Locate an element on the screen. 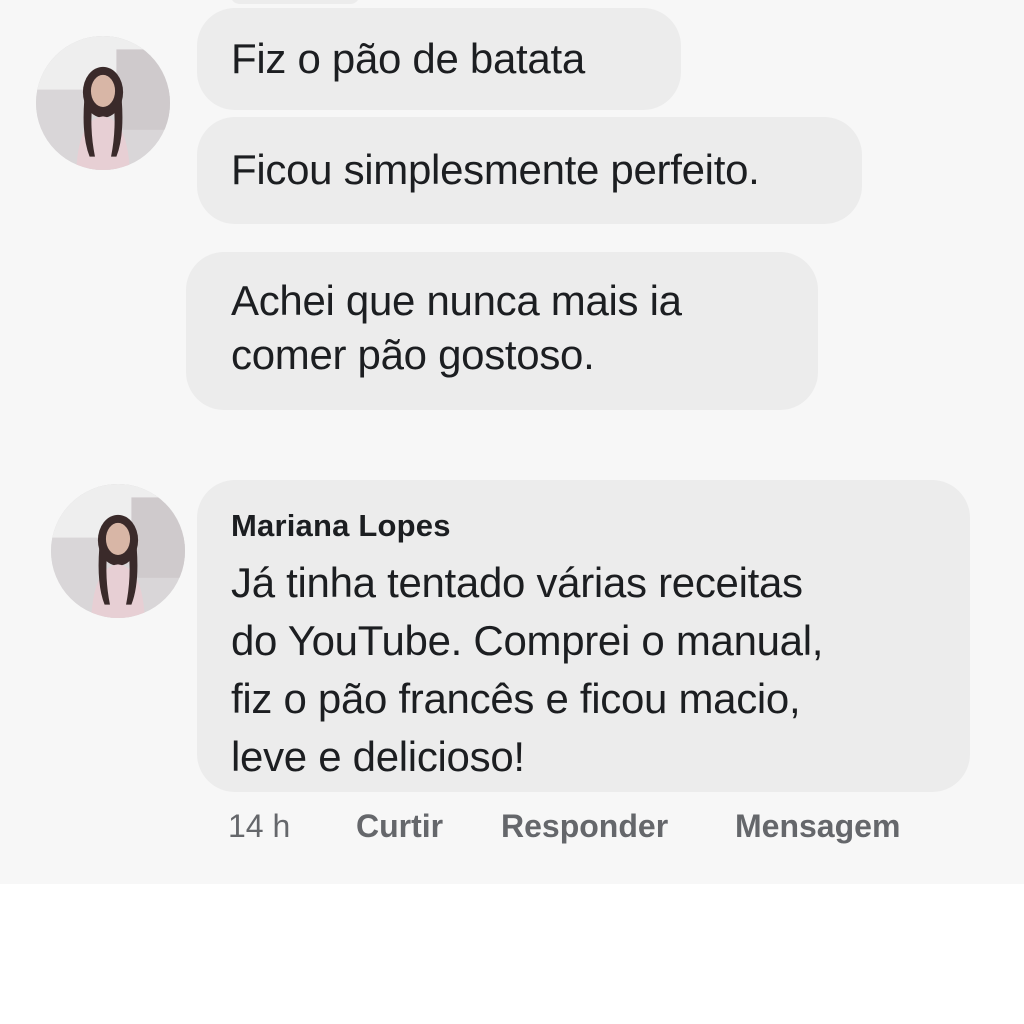 The image size is (1024, 1024). comment-timestamp: 14 h is located at coordinates (259, 826).